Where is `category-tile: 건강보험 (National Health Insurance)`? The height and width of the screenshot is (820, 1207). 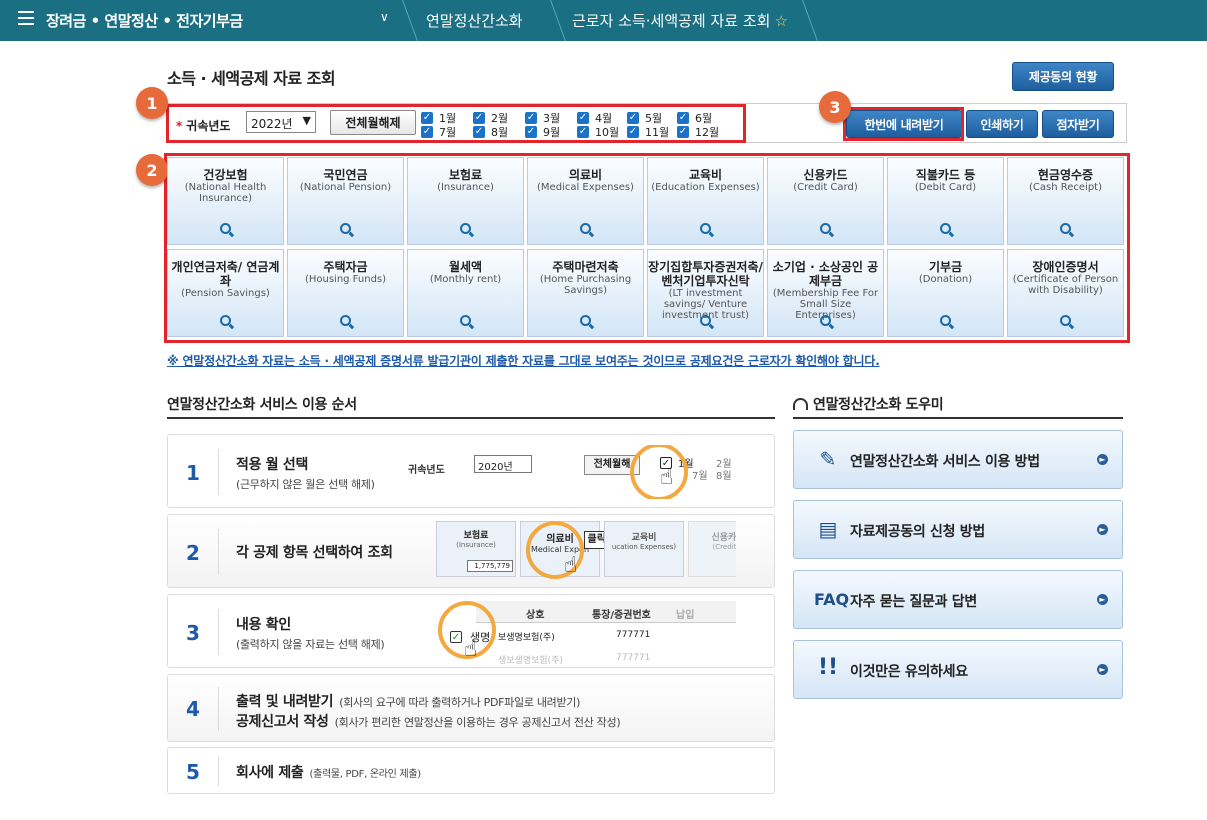
category-tile: 건강보험 (National Health Insurance) is located at coordinates (225, 201).